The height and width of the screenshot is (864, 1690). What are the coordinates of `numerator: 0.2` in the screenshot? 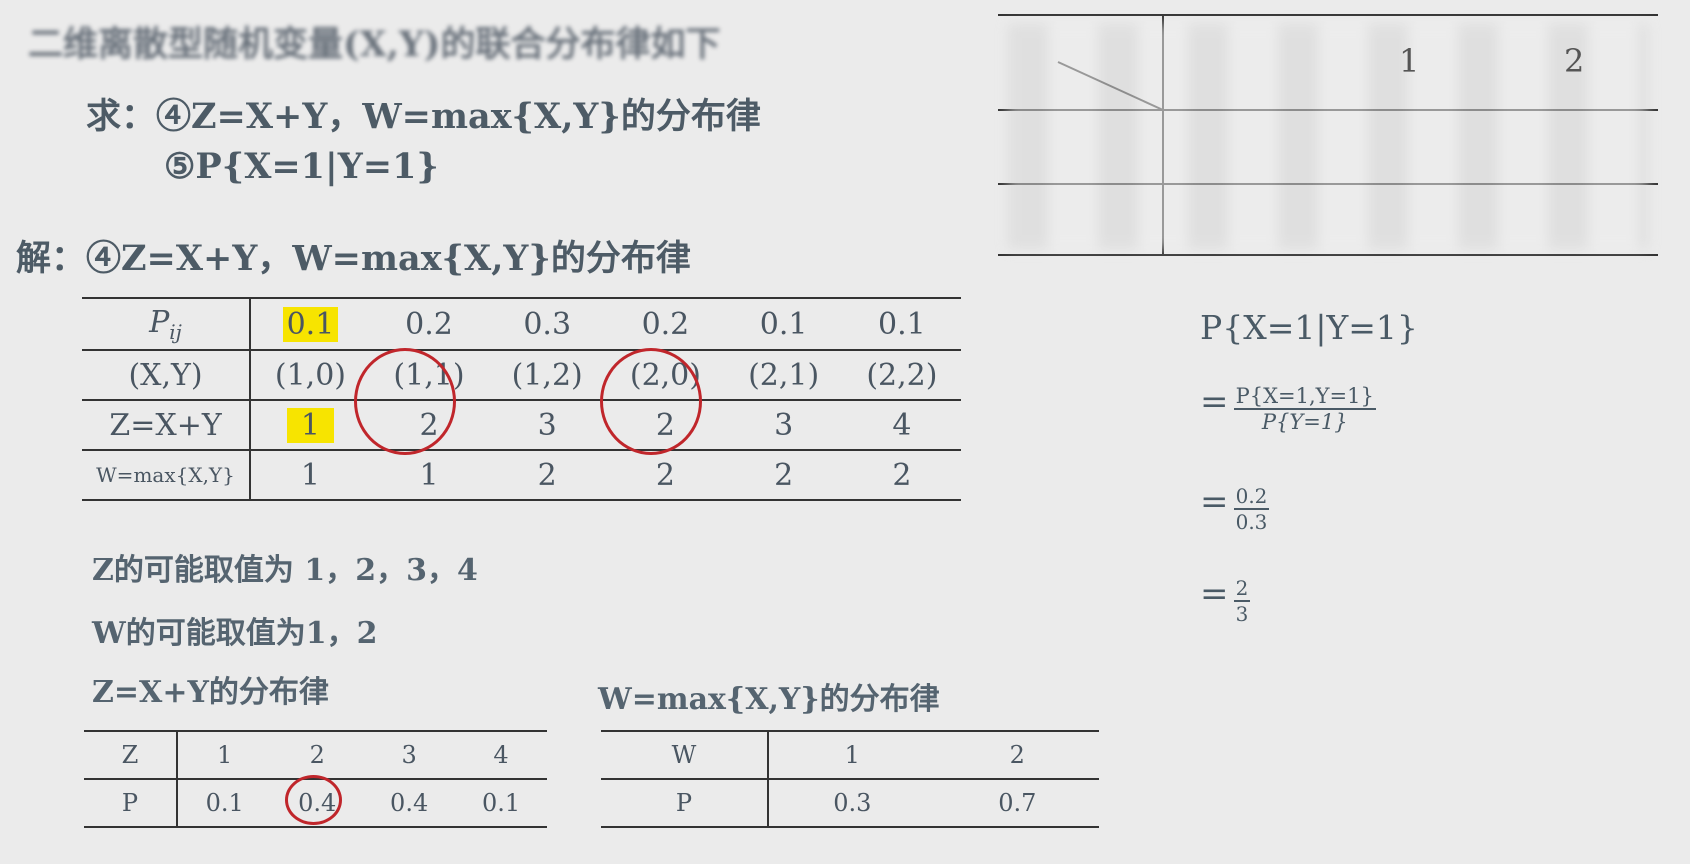 It's located at (1251, 496).